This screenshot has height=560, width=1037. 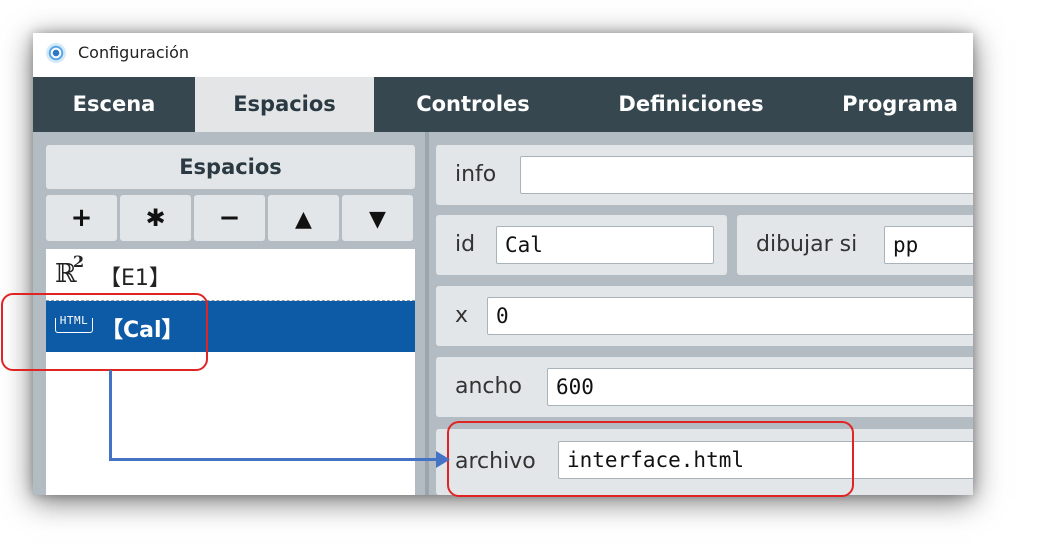 What do you see at coordinates (230, 326) in the screenshot?
I see `list-item-cal: HTML 【Cal】` at bounding box center [230, 326].